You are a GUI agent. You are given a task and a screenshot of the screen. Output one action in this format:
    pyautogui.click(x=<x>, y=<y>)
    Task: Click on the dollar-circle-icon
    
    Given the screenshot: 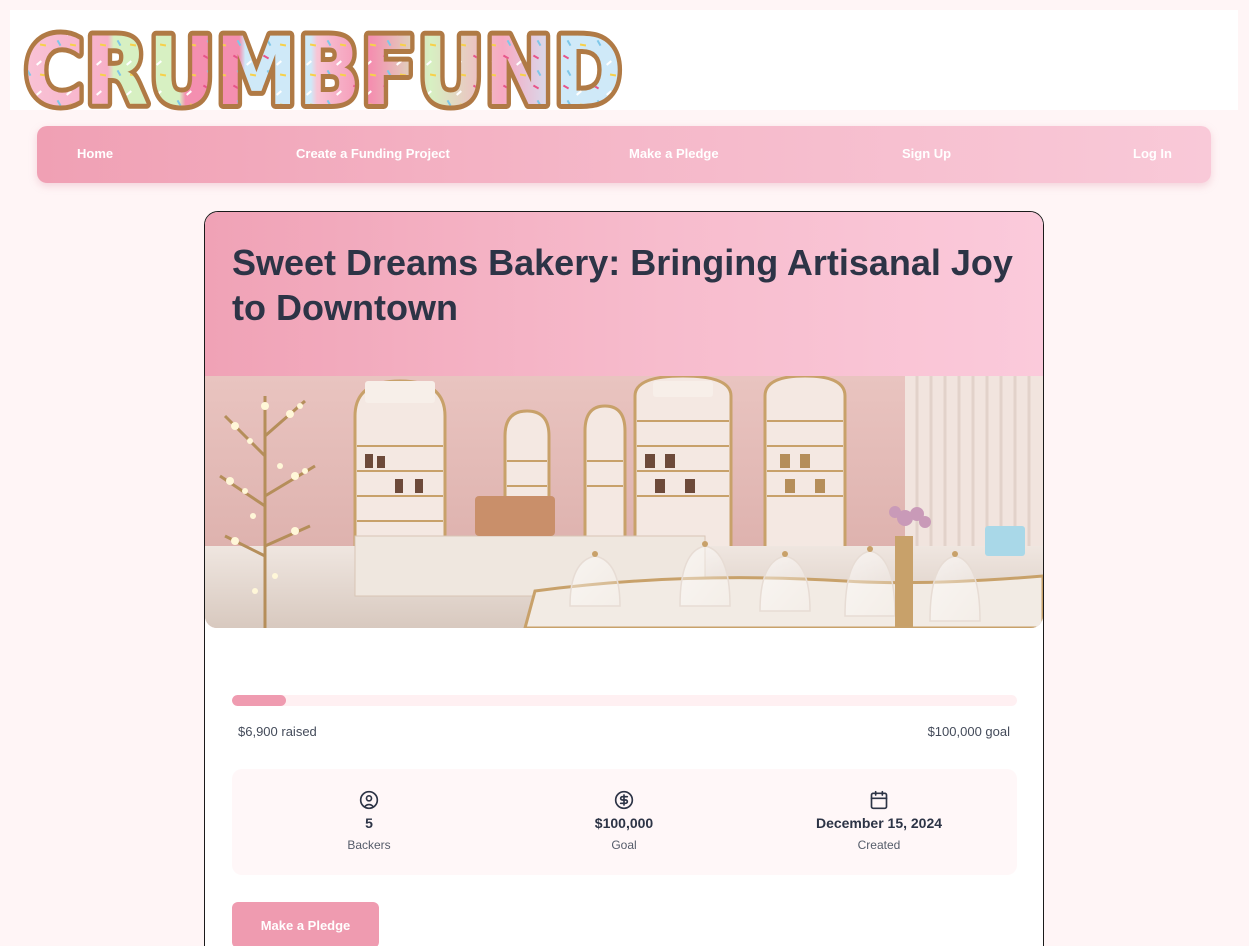 What is the action you would take?
    pyautogui.click(x=624, y=800)
    